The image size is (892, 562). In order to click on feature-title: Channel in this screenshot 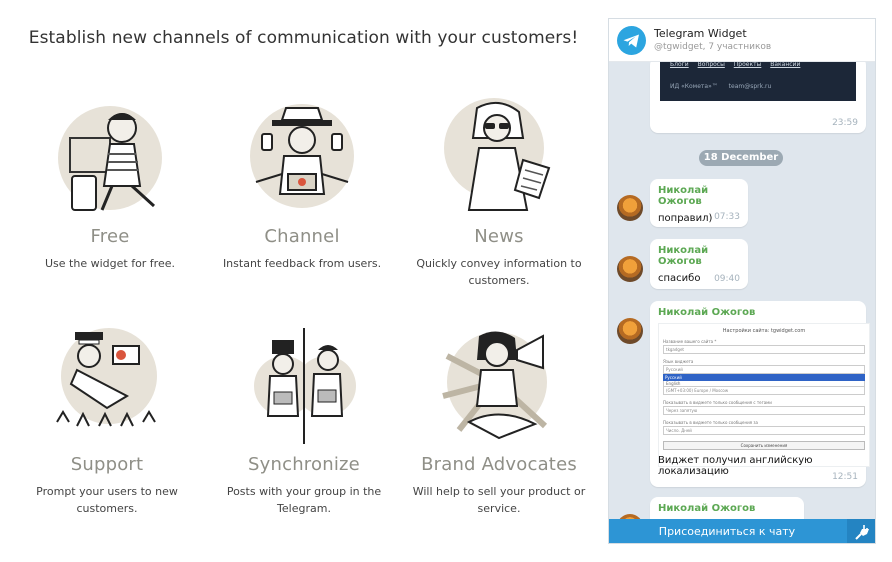, I will do `click(302, 236)`.